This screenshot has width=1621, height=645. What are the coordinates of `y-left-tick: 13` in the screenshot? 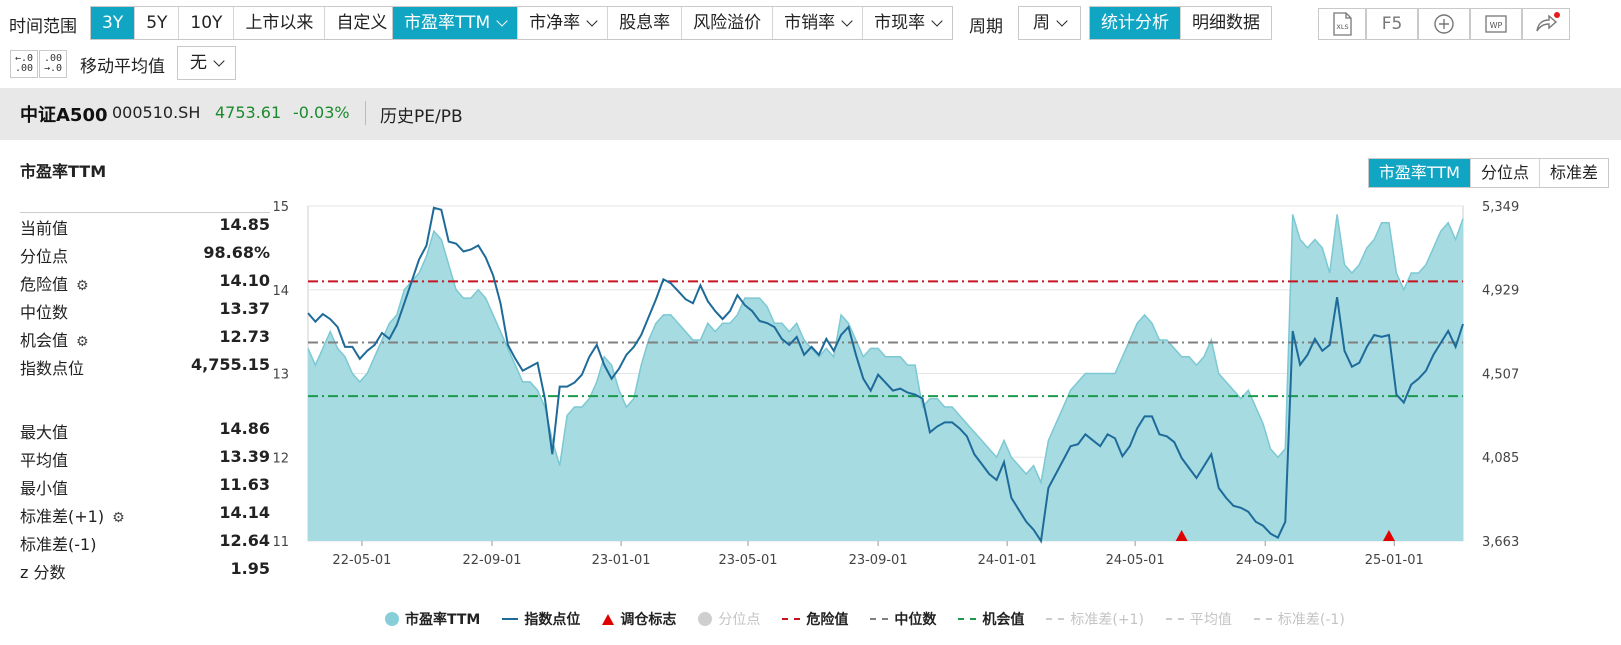 It's located at (280, 375).